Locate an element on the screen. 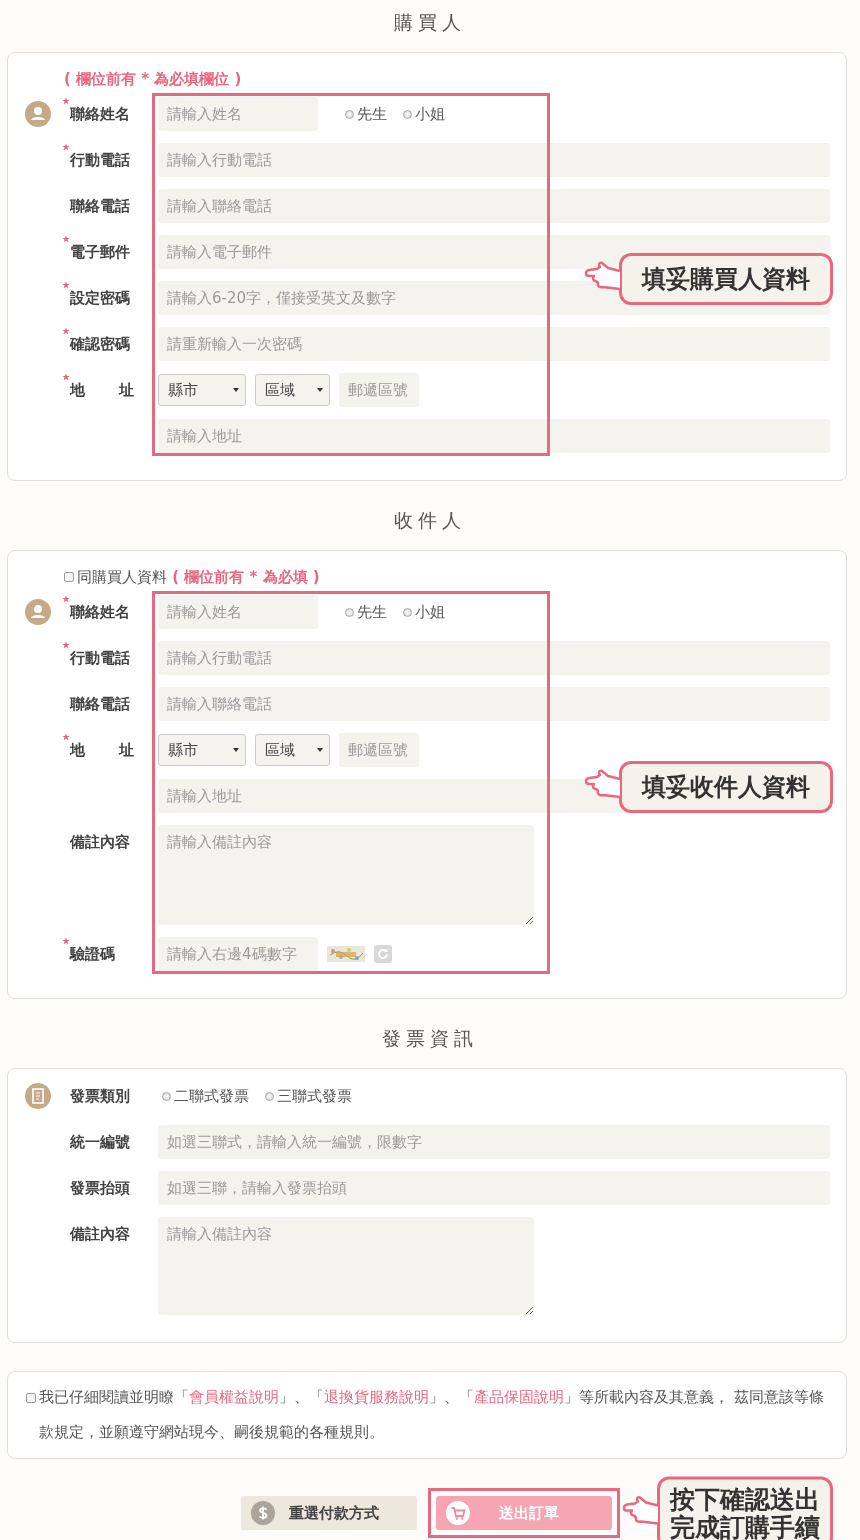 The width and height of the screenshot is (860, 1540). required-note: ( 欄位前有 * 為必填 ) is located at coordinates (245, 577).